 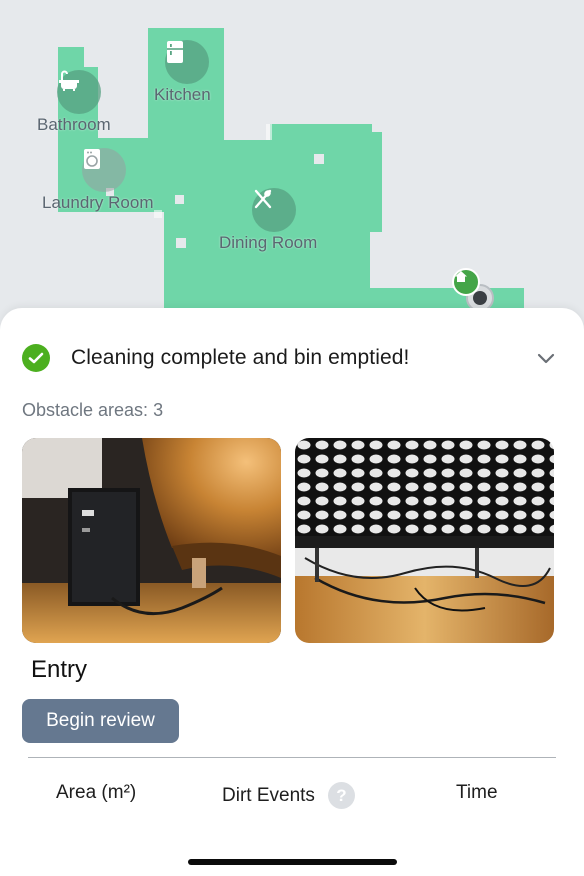 I want to click on dirt-events-label: Dirt Events, so click(x=268, y=795).